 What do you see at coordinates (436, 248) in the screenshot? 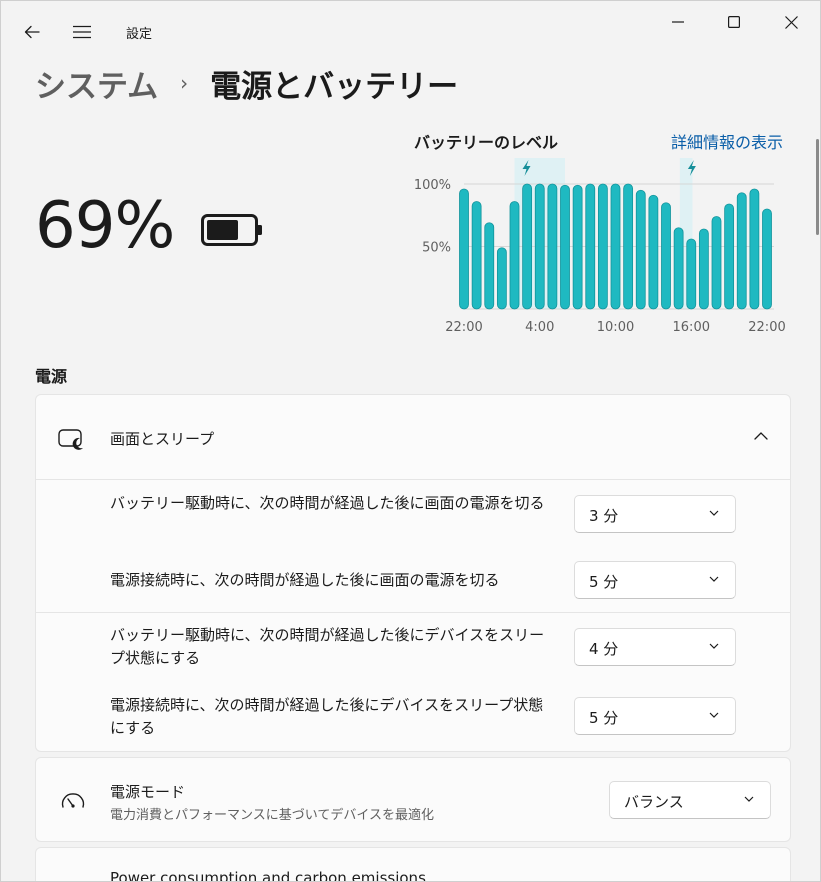
I see `y-tick-label: 50%` at bounding box center [436, 248].